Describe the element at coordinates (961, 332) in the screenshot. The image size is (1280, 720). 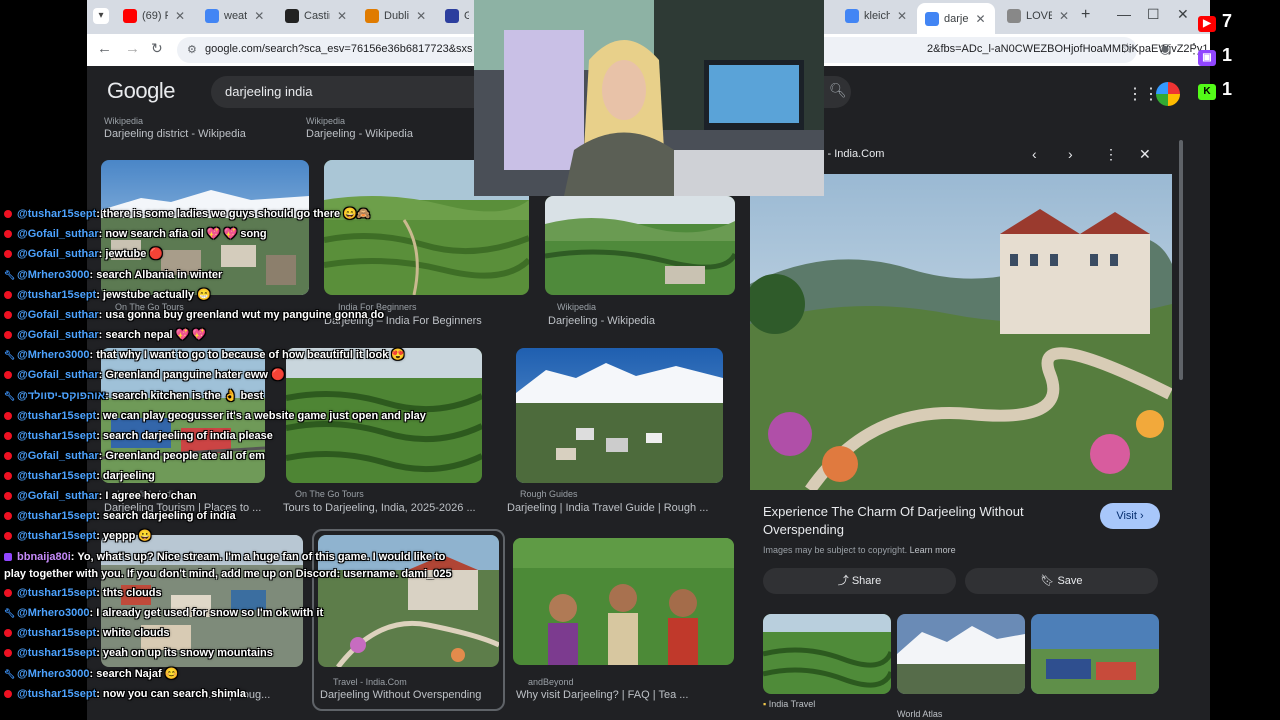
I see `preview-image` at that location.